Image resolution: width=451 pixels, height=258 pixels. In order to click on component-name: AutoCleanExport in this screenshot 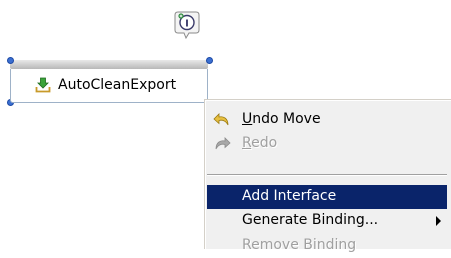, I will do `click(117, 85)`.